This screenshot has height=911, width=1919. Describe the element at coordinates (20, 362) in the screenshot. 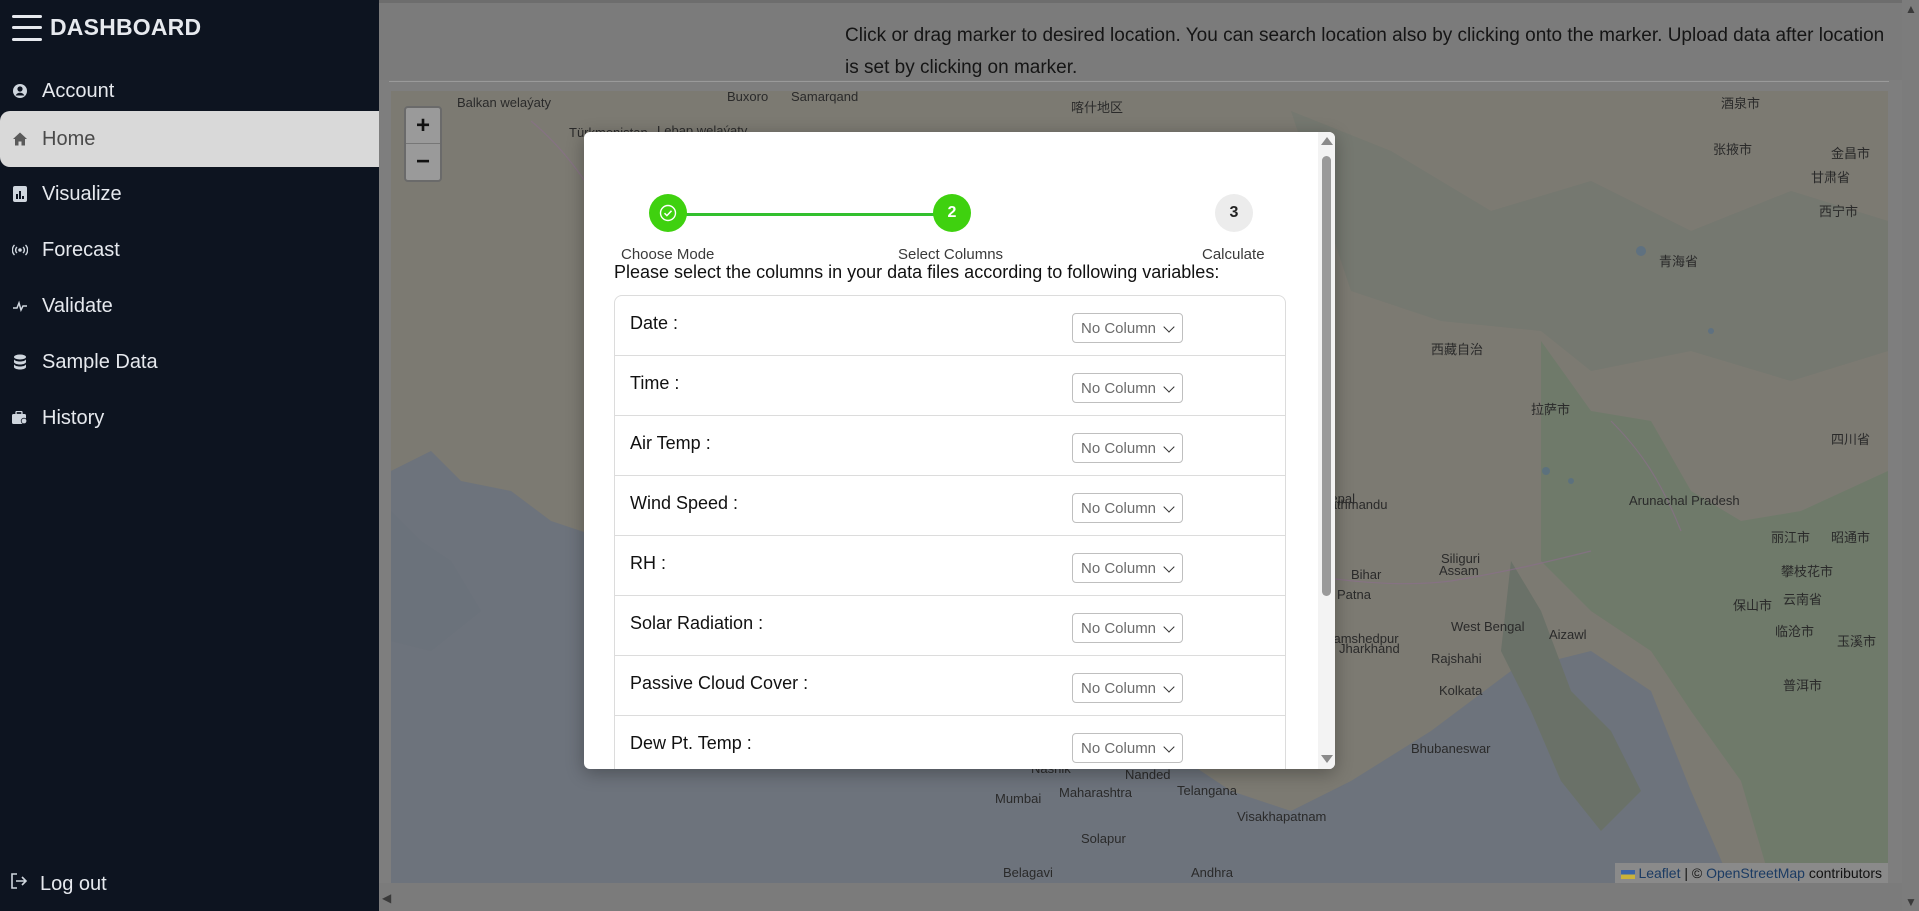

I see `database-icon` at that location.